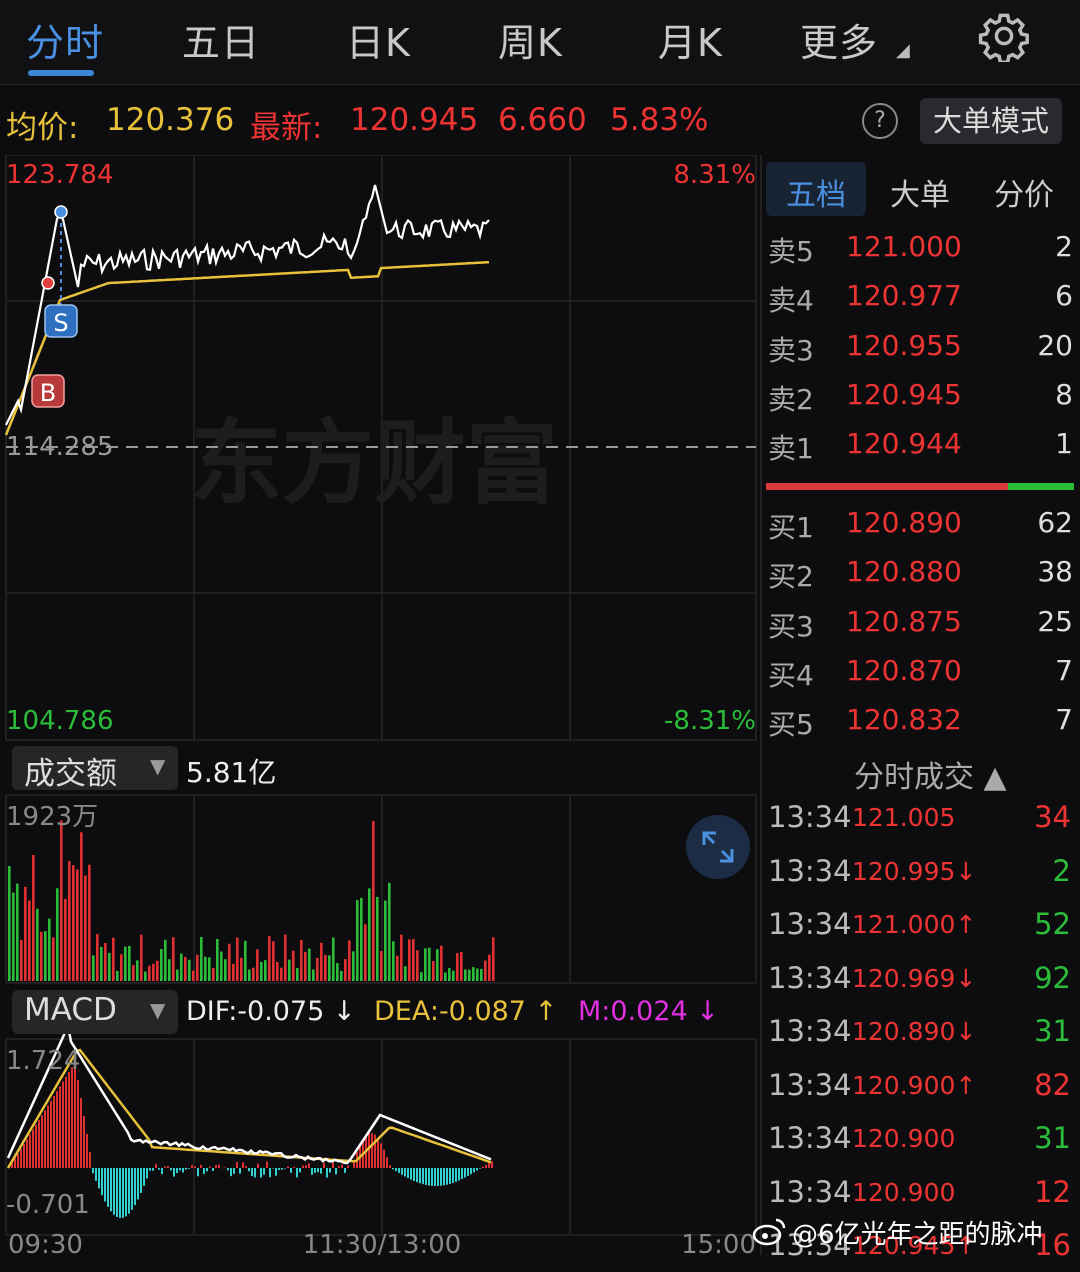  Describe the element at coordinates (247, 305) in the screenshot. I see `price-line` at that location.